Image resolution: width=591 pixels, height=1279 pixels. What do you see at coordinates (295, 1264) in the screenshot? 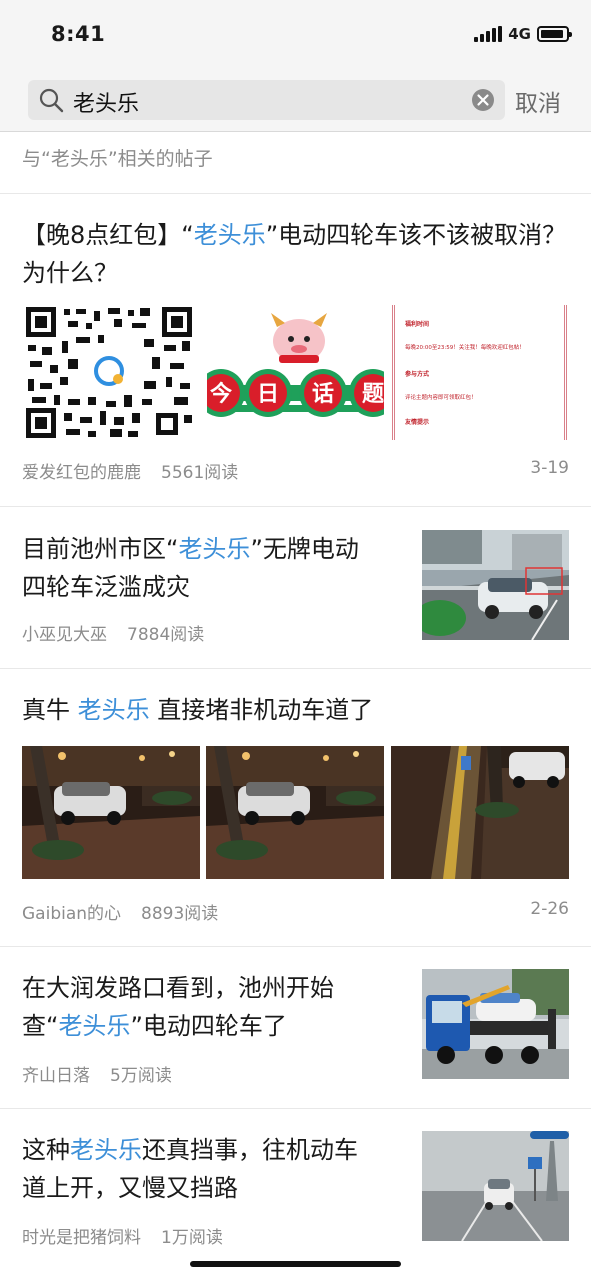
I see `home-indicator` at bounding box center [295, 1264].